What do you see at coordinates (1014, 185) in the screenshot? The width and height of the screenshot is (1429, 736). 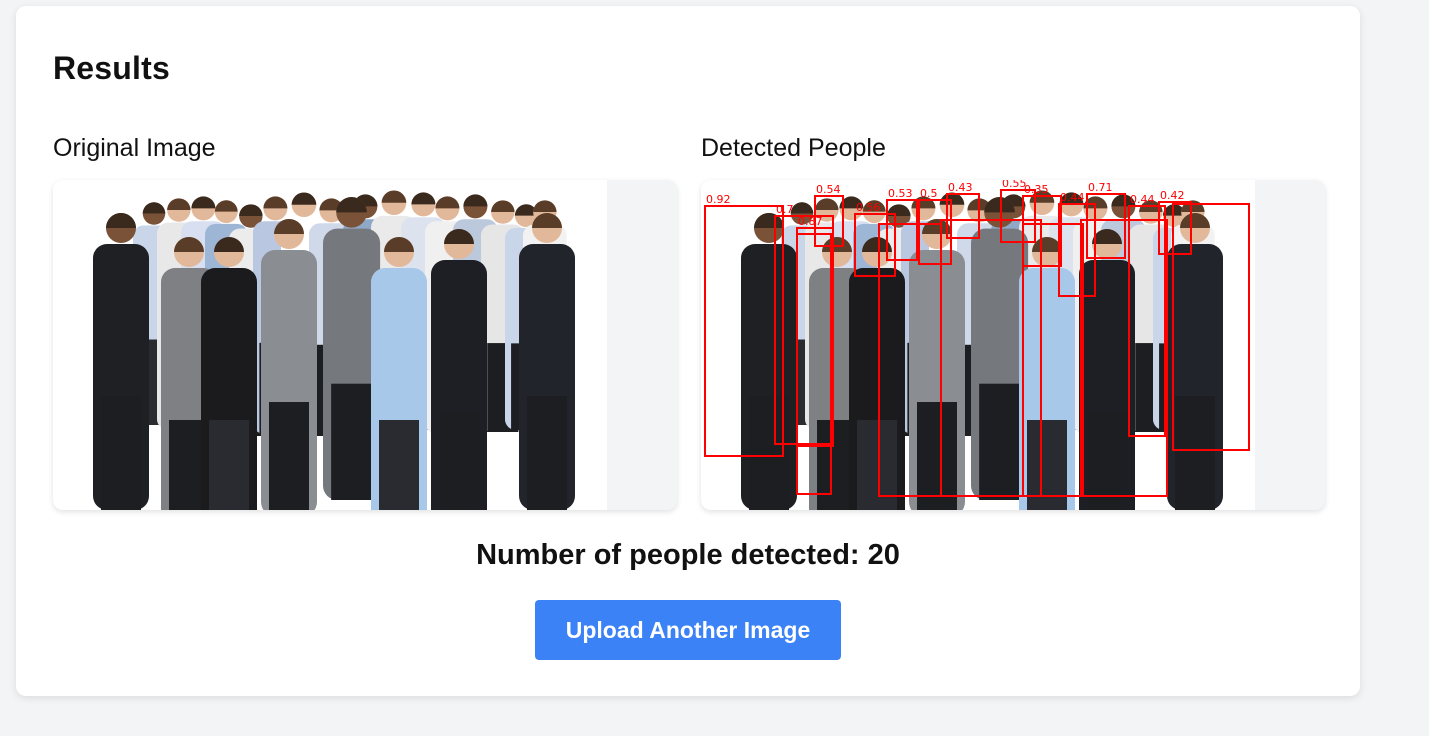 I see `detection-score: 0.55` at bounding box center [1014, 185].